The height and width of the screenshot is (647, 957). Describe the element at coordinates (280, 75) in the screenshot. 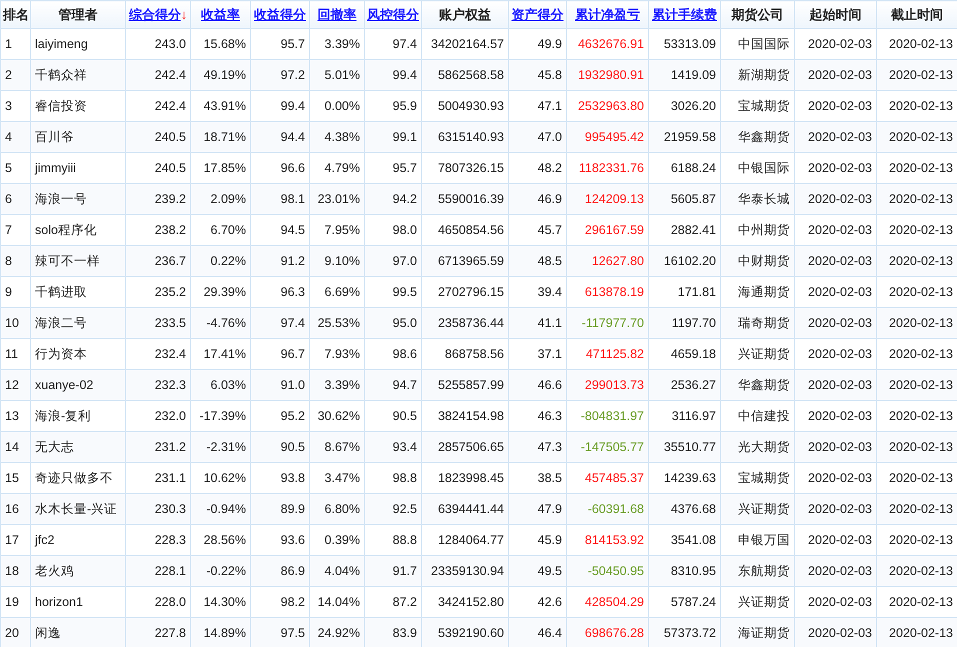

I see `return-score-cell: 97.2` at that location.